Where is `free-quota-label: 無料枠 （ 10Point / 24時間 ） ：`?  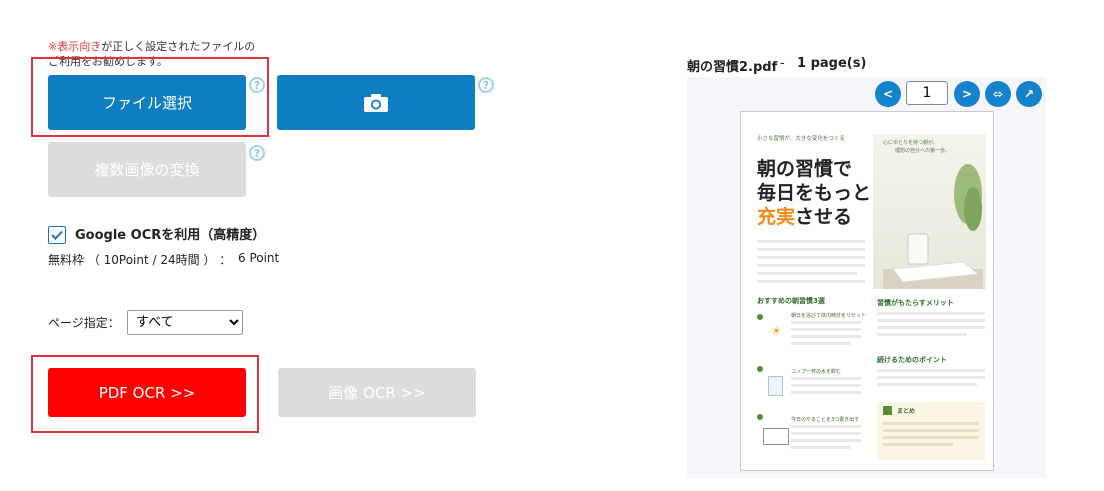 free-quota-label: 無料枠 （ 10Point / 24時間 ） ： is located at coordinates (140, 260).